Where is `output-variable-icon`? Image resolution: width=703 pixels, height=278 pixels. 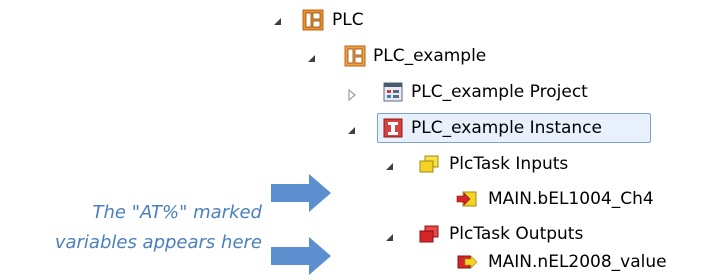
output-variable-icon is located at coordinates (467, 262).